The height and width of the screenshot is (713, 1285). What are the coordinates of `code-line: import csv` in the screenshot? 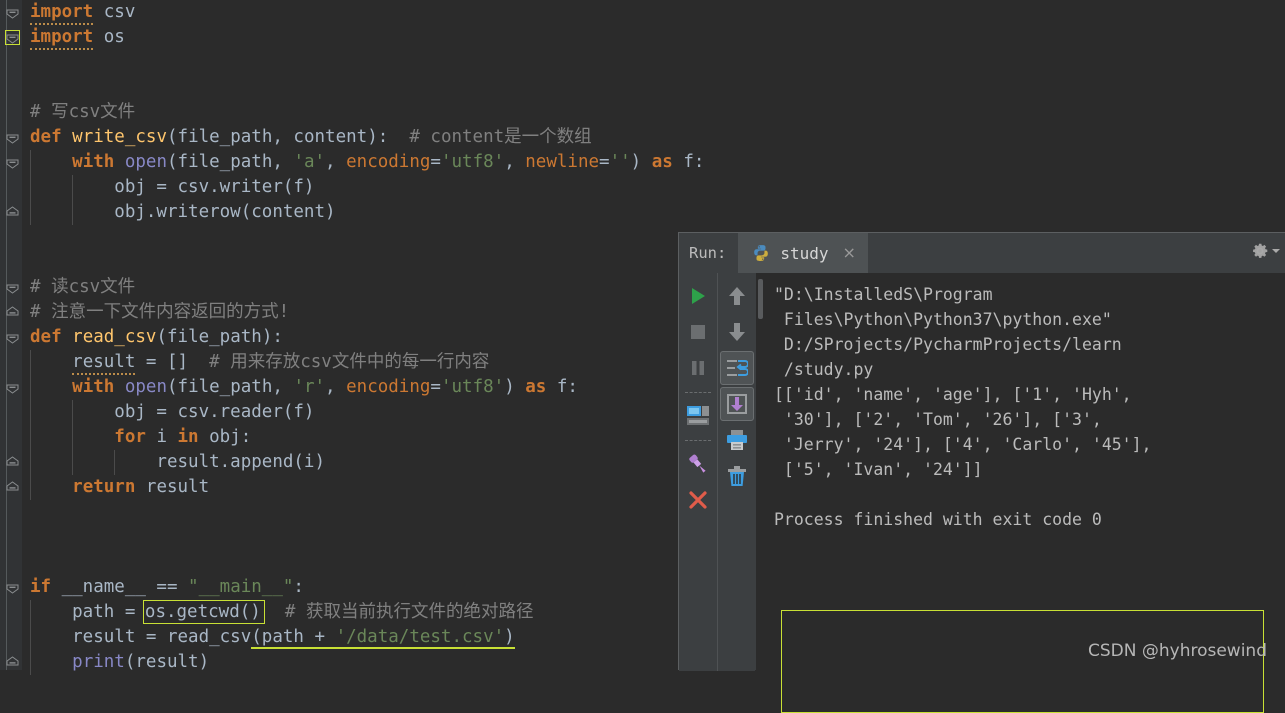 It's located at (653, 12).